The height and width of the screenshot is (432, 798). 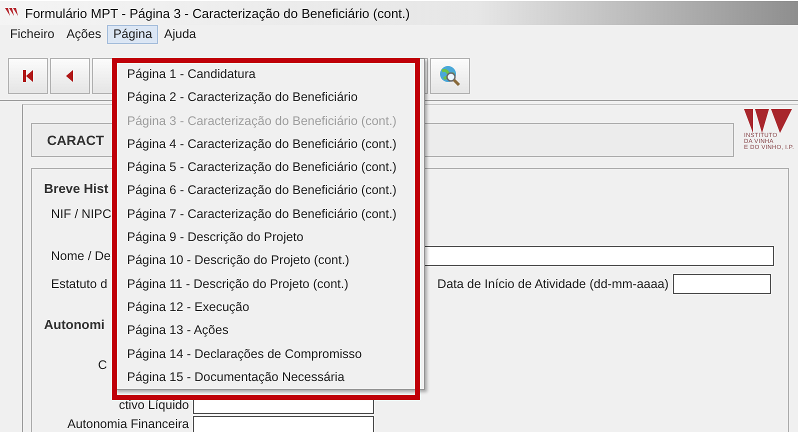 I want to click on menu-item: Página 1 - Candidatura, so click(x=264, y=74).